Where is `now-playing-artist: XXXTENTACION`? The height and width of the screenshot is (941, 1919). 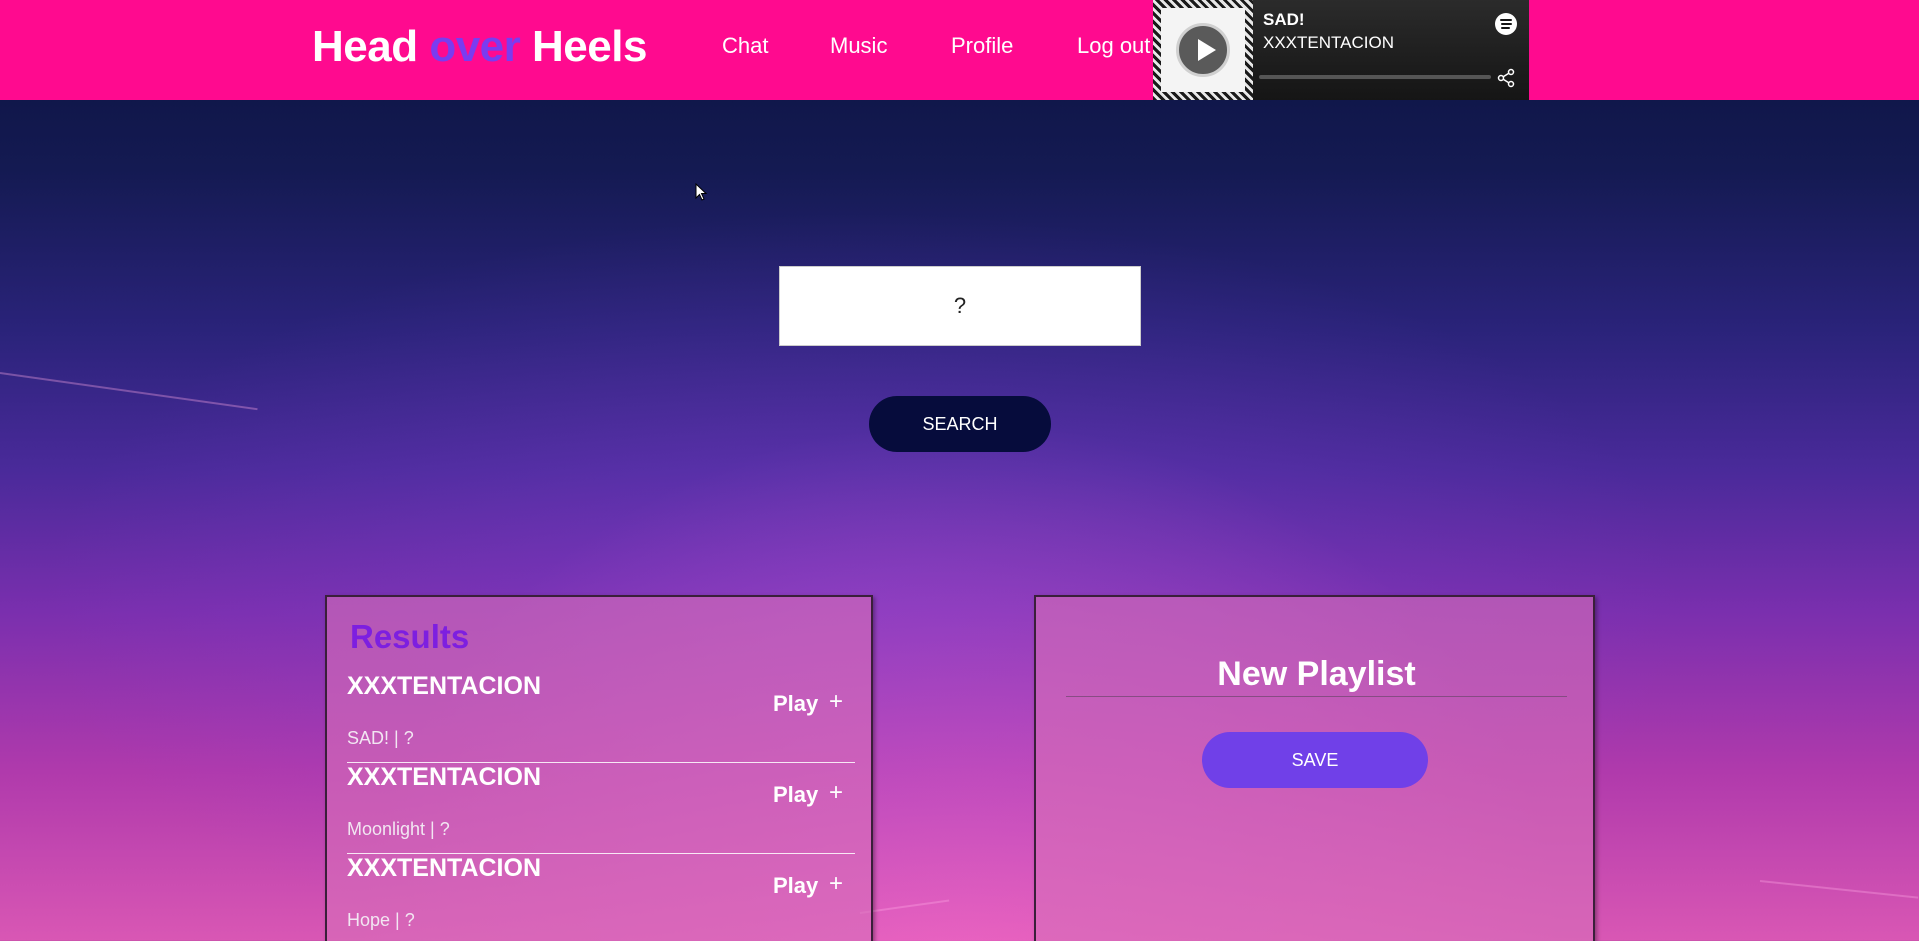
now-playing-artist: XXXTENTACION is located at coordinates (1328, 42).